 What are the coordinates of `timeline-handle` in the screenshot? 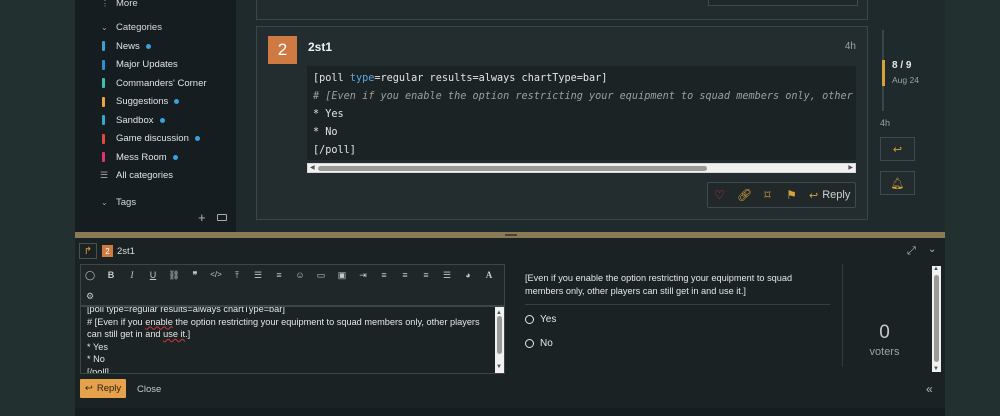 It's located at (883, 73).